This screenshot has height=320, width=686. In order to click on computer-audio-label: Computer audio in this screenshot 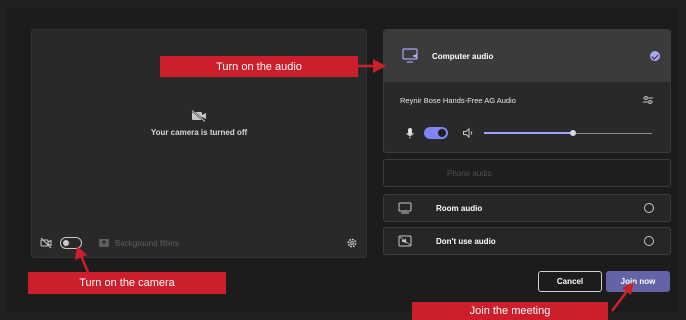, I will do `click(463, 56)`.